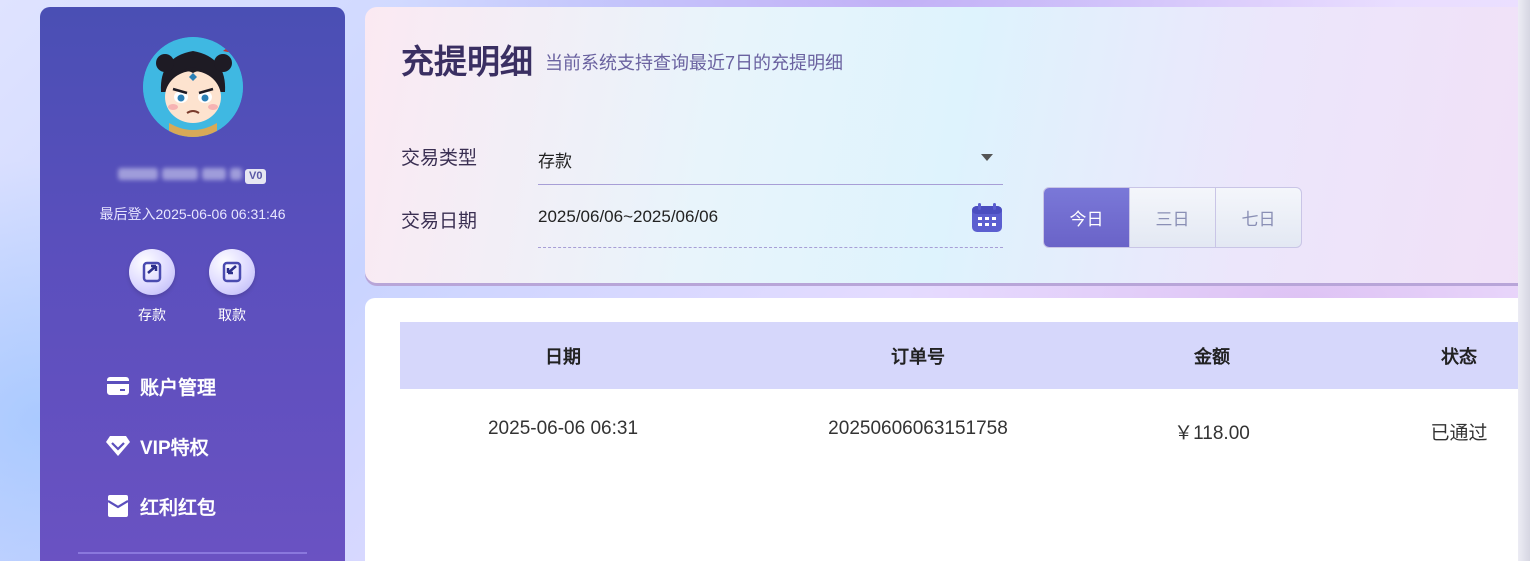 The height and width of the screenshot is (561, 1530). Describe the element at coordinates (987, 218) in the screenshot. I see `calendar-icon` at that location.